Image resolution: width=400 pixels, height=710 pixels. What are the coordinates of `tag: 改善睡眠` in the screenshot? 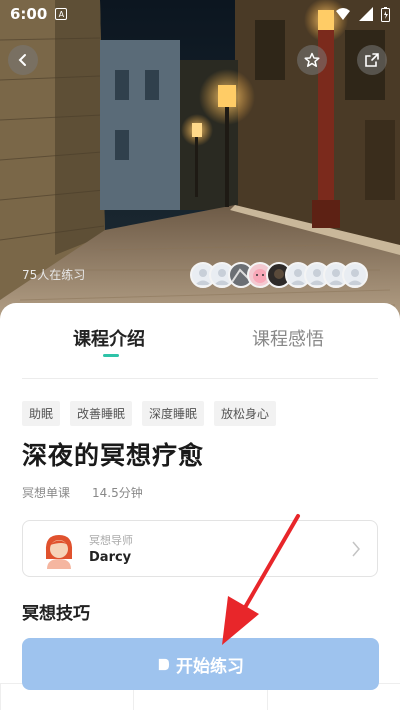 It's located at (101, 413).